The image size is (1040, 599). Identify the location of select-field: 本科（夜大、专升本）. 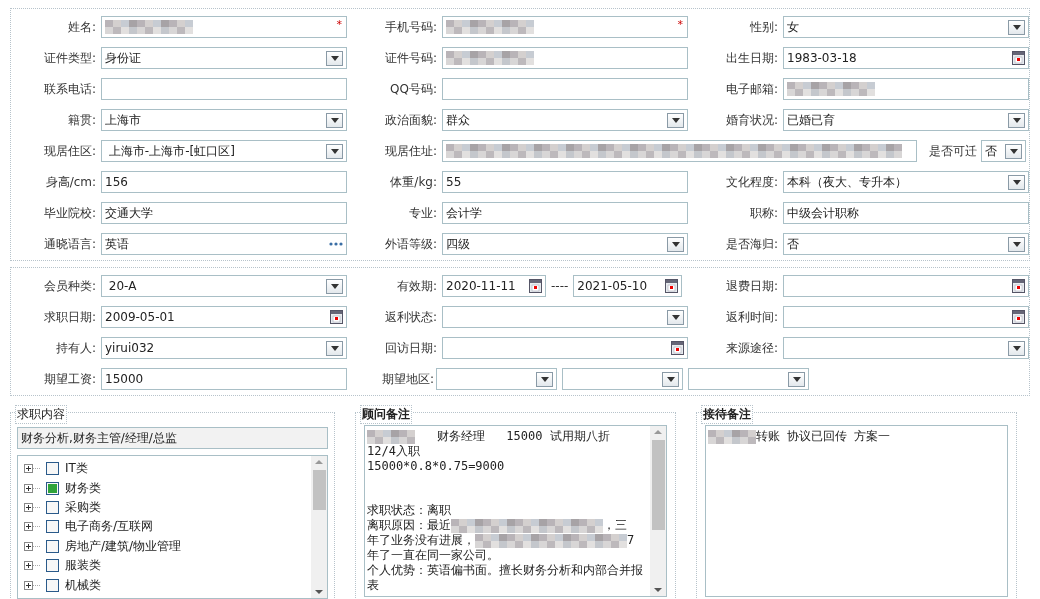
(906, 182).